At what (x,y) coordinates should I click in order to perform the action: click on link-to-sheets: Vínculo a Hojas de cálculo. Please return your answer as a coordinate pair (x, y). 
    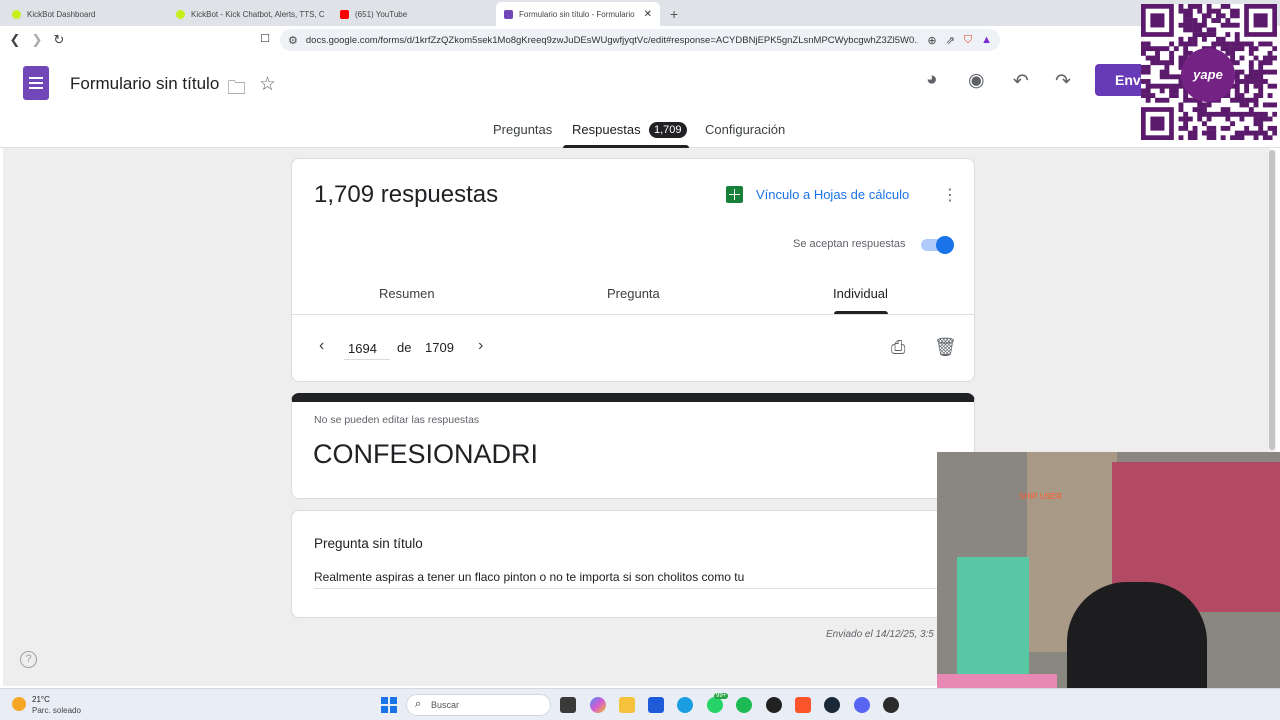
    Looking at the image, I should click on (832, 194).